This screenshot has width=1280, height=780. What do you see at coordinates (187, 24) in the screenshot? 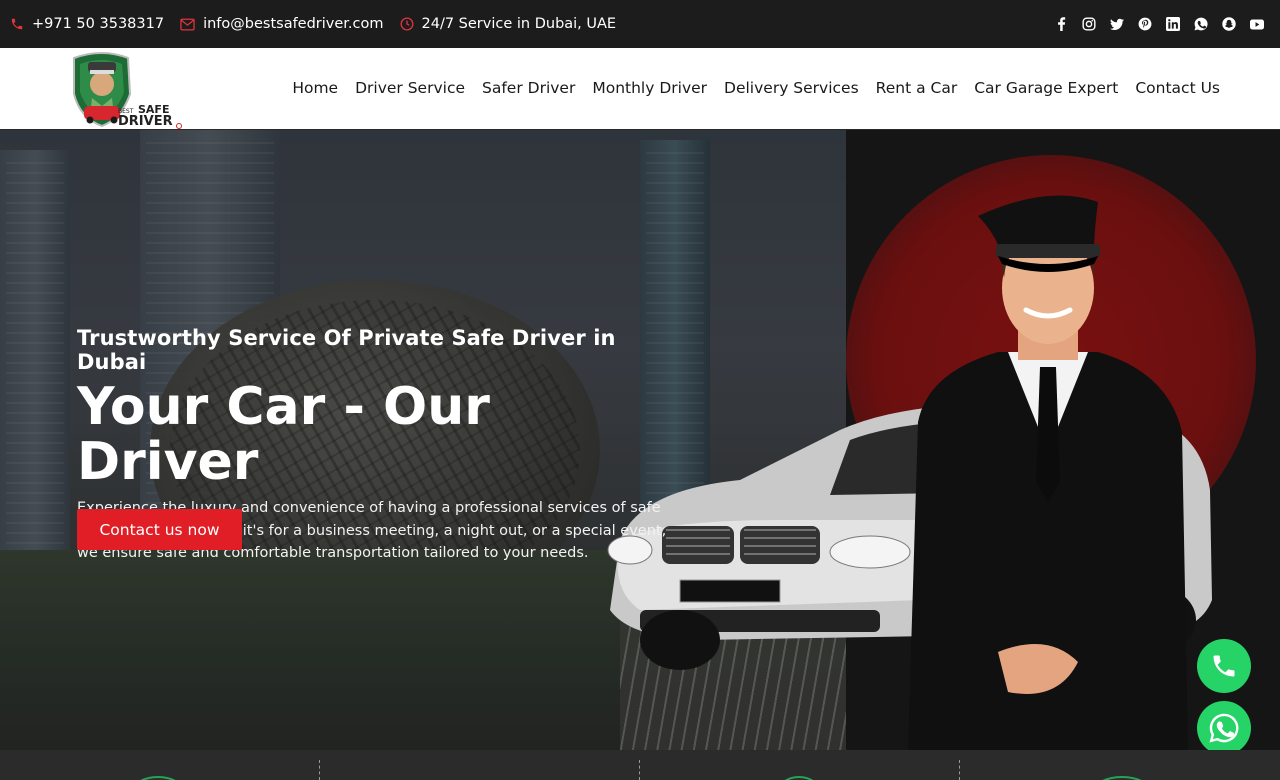
I see `envelope-icon` at bounding box center [187, 24].